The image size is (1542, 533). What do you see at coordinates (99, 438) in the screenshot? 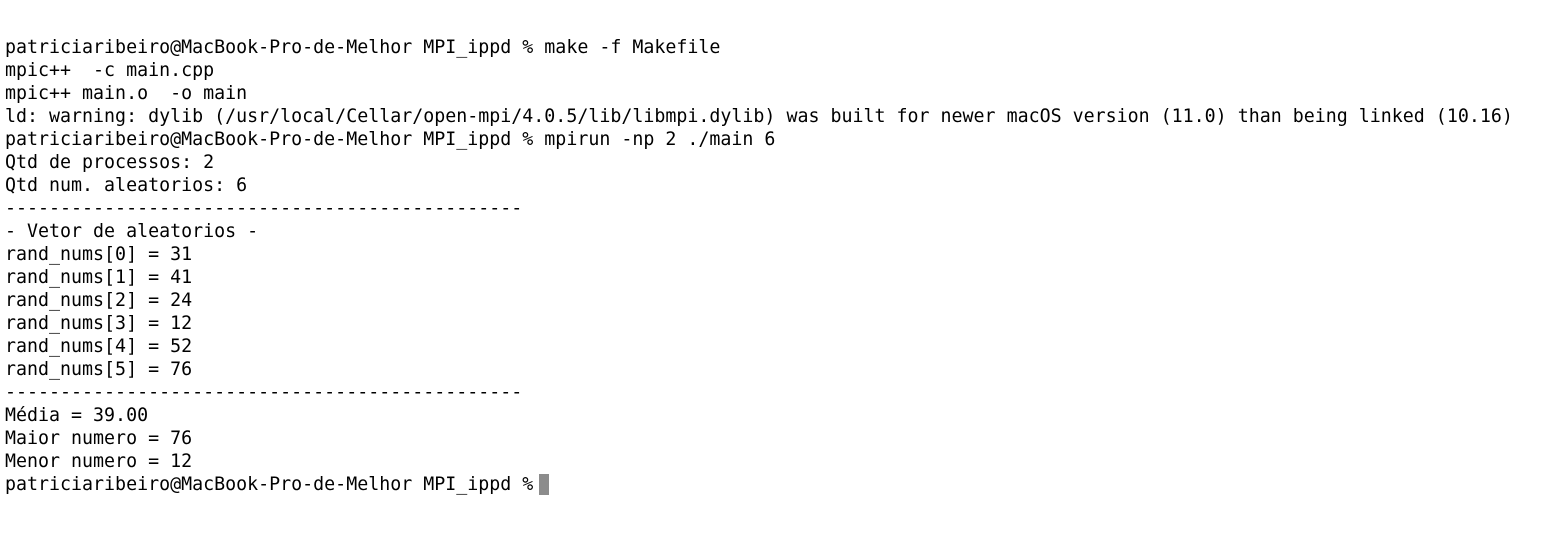
I see `output-line-max: Maior numero = 76` at bounding box center [99, 438].